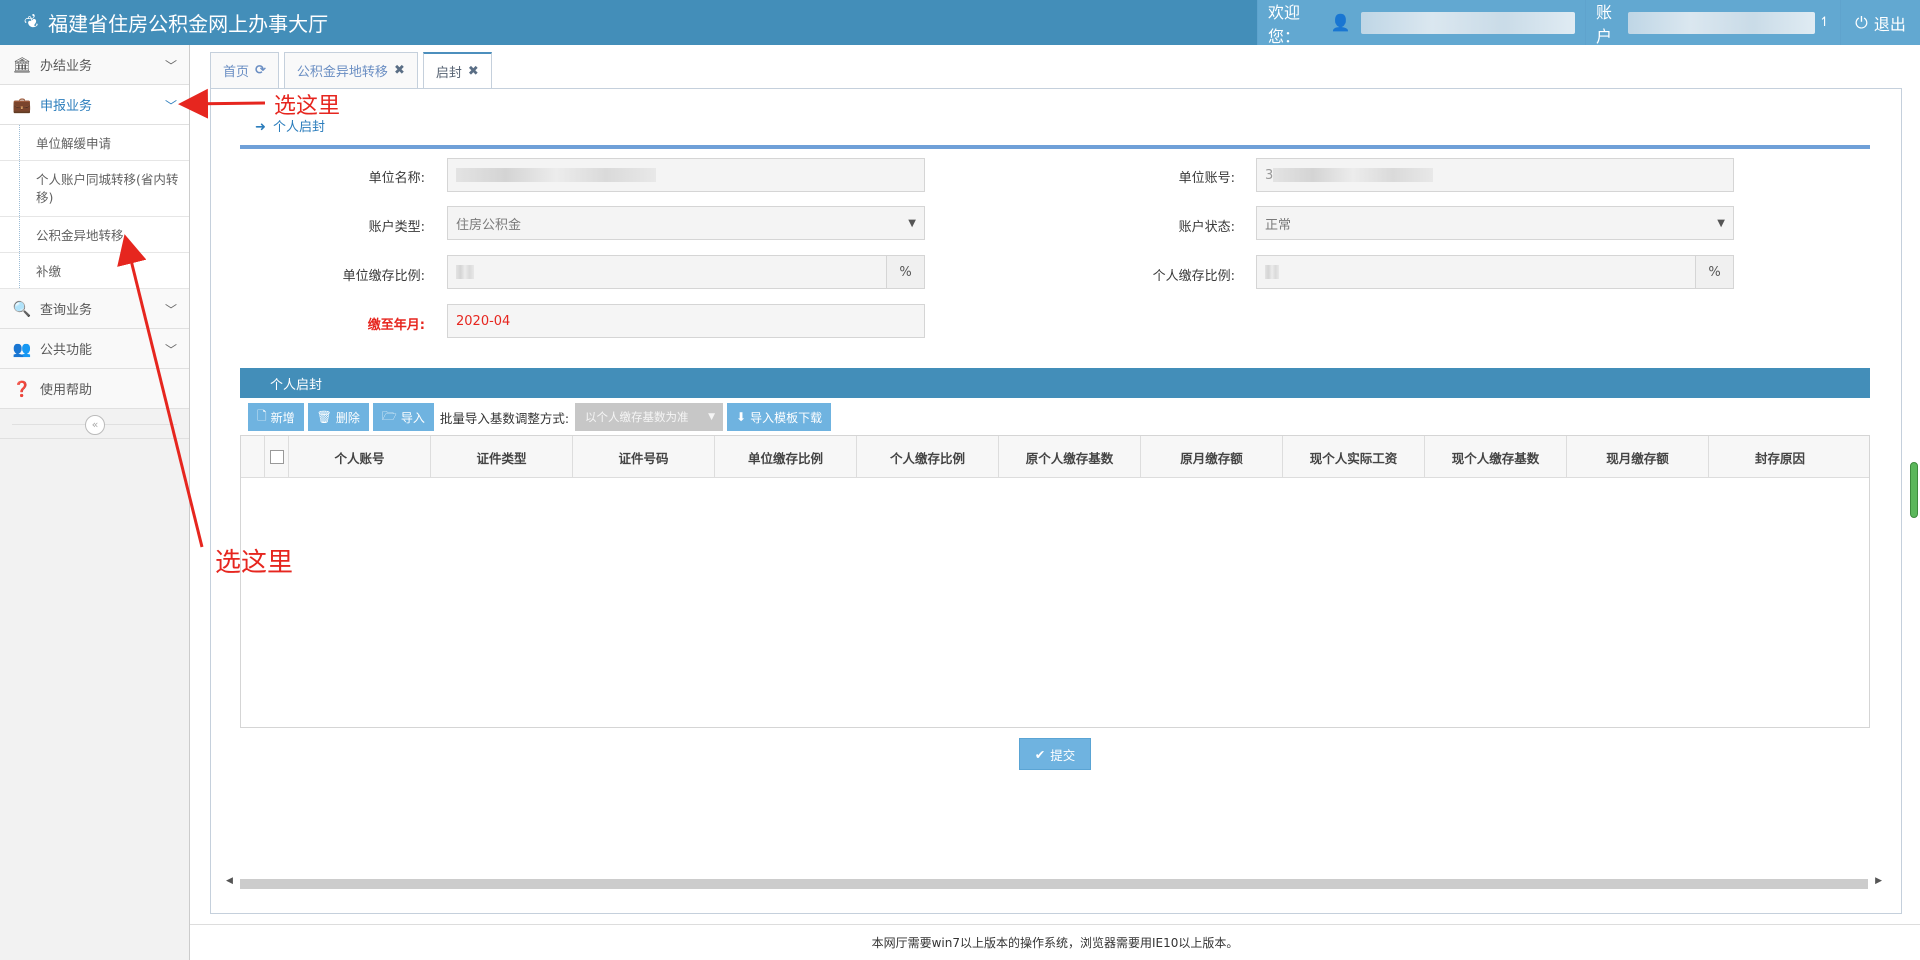  Describe the element at coordinates (307, 106) in the screenshot. I see `annotation-text-top: 选这里` at that location.